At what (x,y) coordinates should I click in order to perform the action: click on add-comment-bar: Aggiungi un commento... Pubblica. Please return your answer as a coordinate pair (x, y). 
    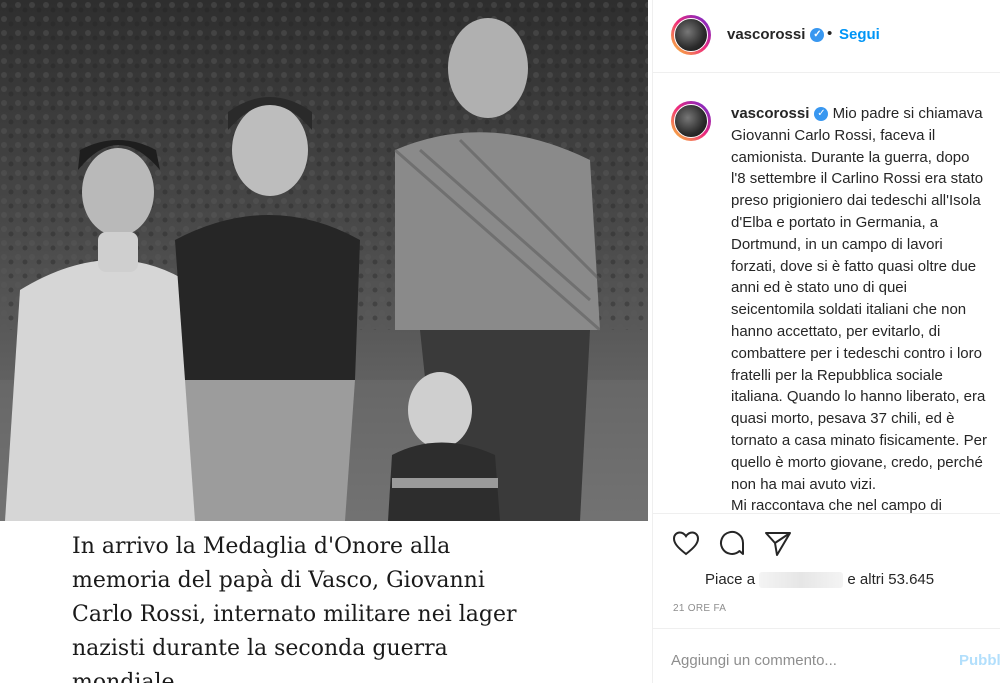
    Looking at the image, I should click on (826, 656).